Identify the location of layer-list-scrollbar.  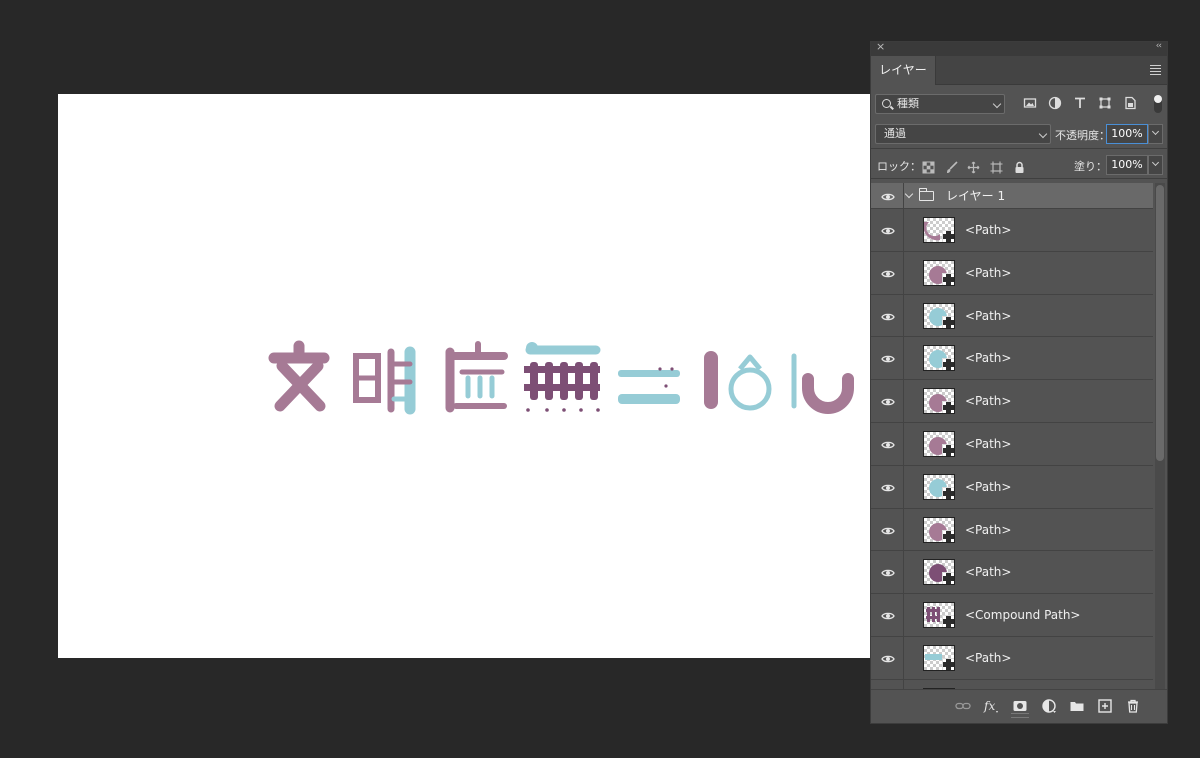
(1160, 436).